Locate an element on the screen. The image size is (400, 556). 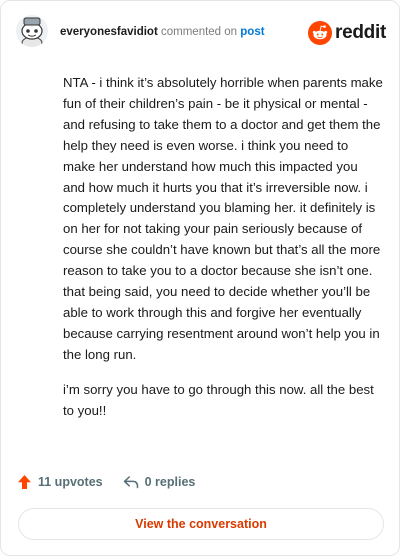
view-conversation-button: View the conversation is located at coordinates (201, 524).